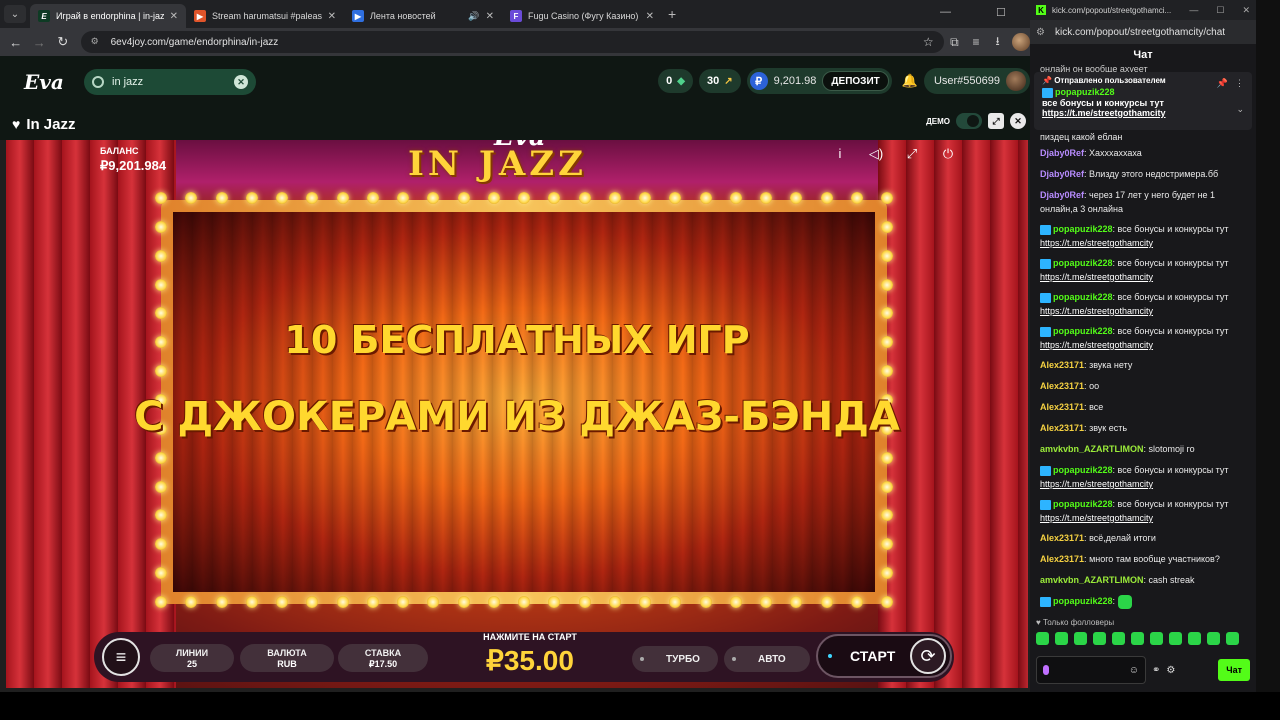  I want to click on url-field: ⚙ 6ev4joy.com/game/endorphina/in-jazz ☆, so click(512, 42).